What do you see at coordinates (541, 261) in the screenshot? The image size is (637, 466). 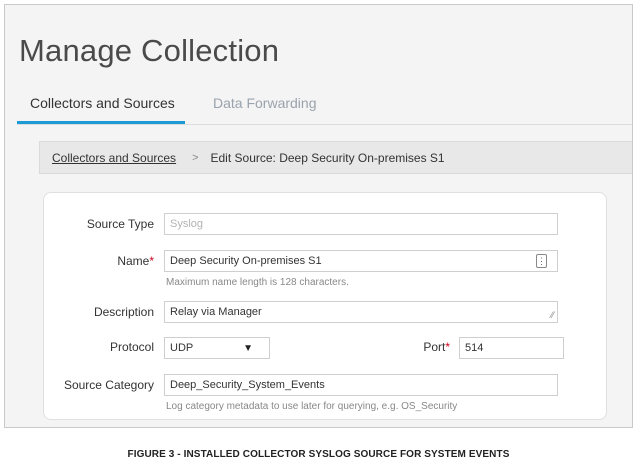 I see `id-card-icon: ⋮` at bounding box center [541, 261].